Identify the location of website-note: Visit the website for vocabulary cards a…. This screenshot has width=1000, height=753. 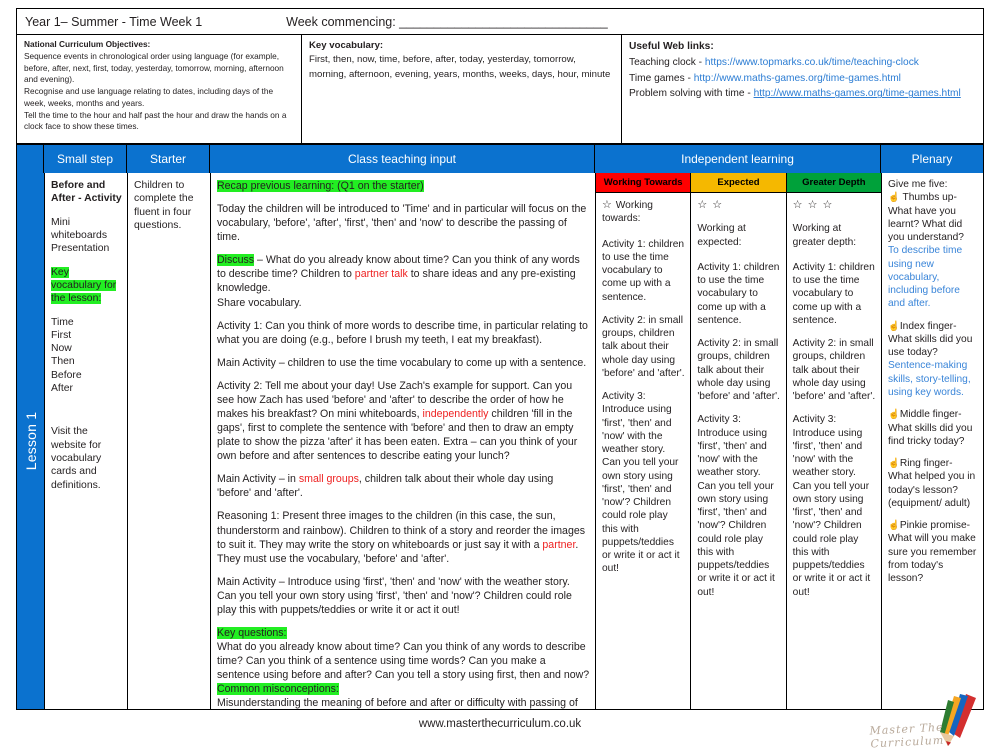
(76, 458).